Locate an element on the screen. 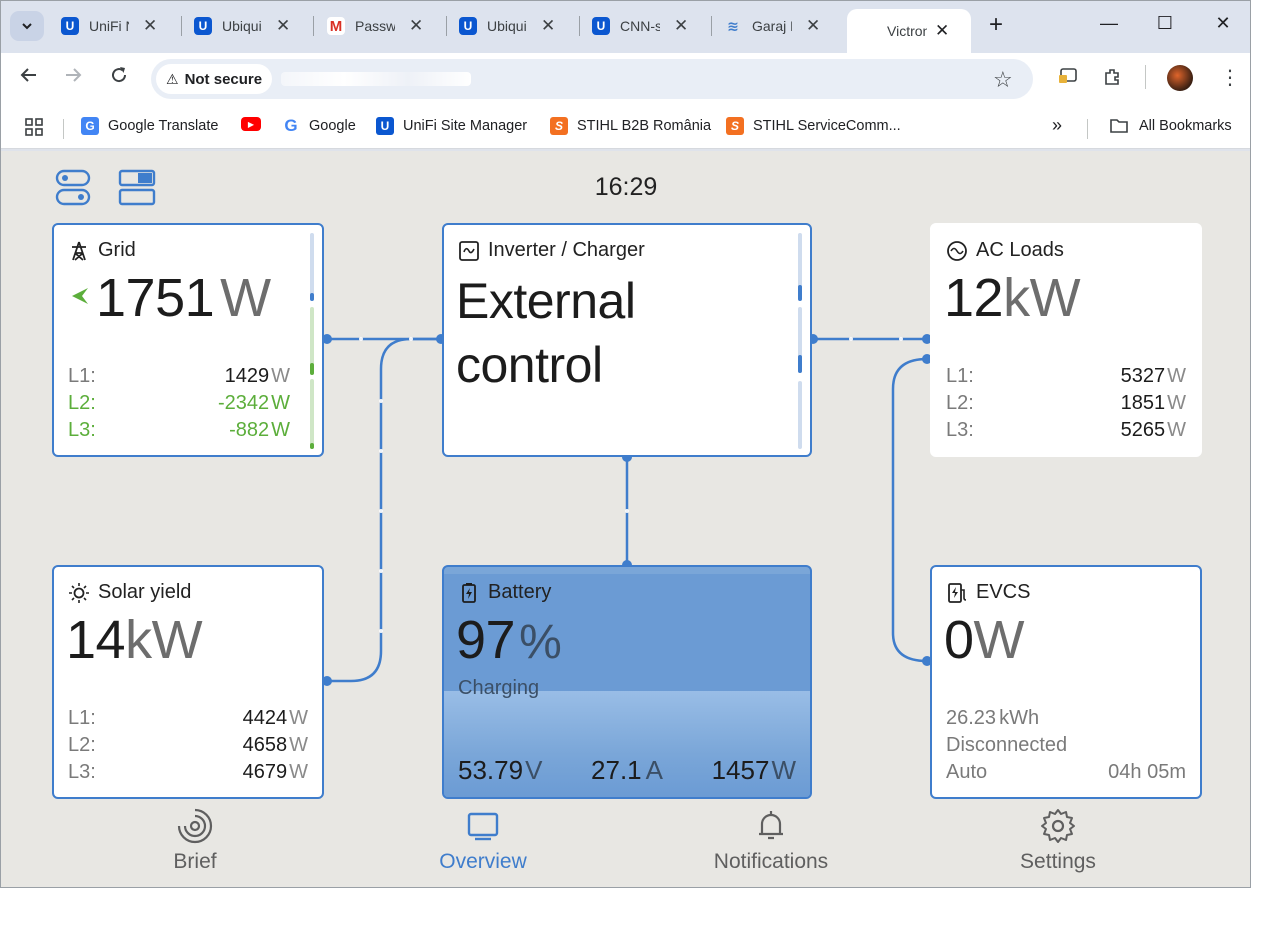 Image resolution: width=1261 pixels, height=928 pixels. forward-button is located at coordinates (73, 78).